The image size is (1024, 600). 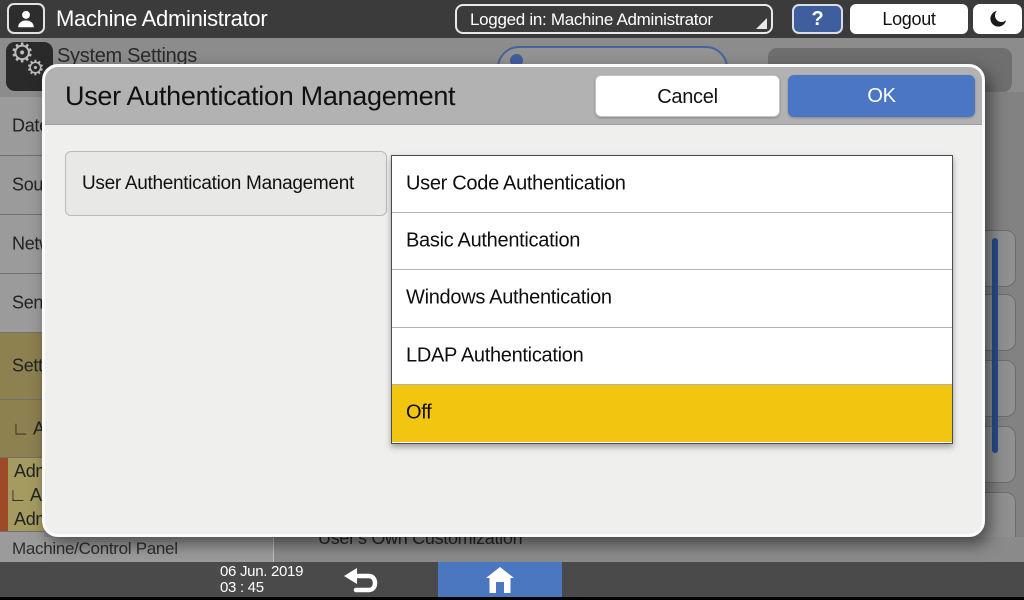 What do you see at coordinates (260, 96) in the screenshot?
I see `dialog-title: User Authentication Management` at bounding box center [260, 96].